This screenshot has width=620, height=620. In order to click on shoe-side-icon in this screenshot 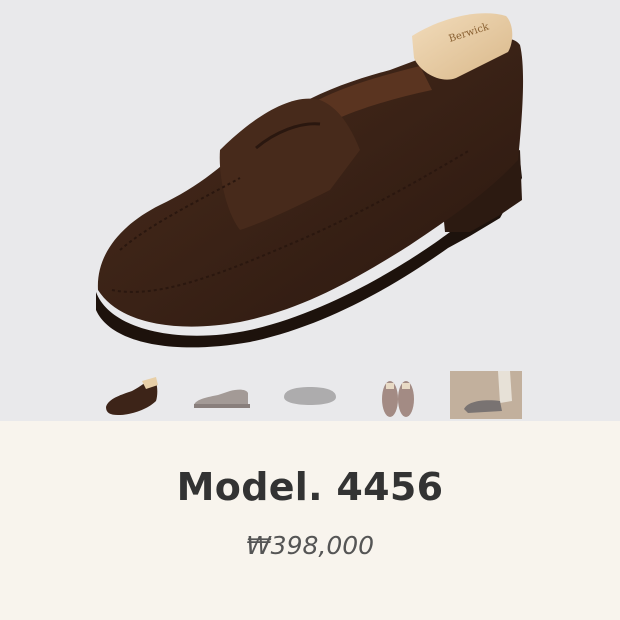, I will do `click(222, 398)`.